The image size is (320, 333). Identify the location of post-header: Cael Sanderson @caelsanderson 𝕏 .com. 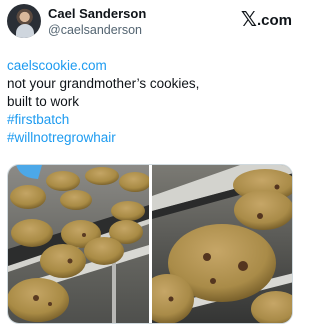
(149, 21).